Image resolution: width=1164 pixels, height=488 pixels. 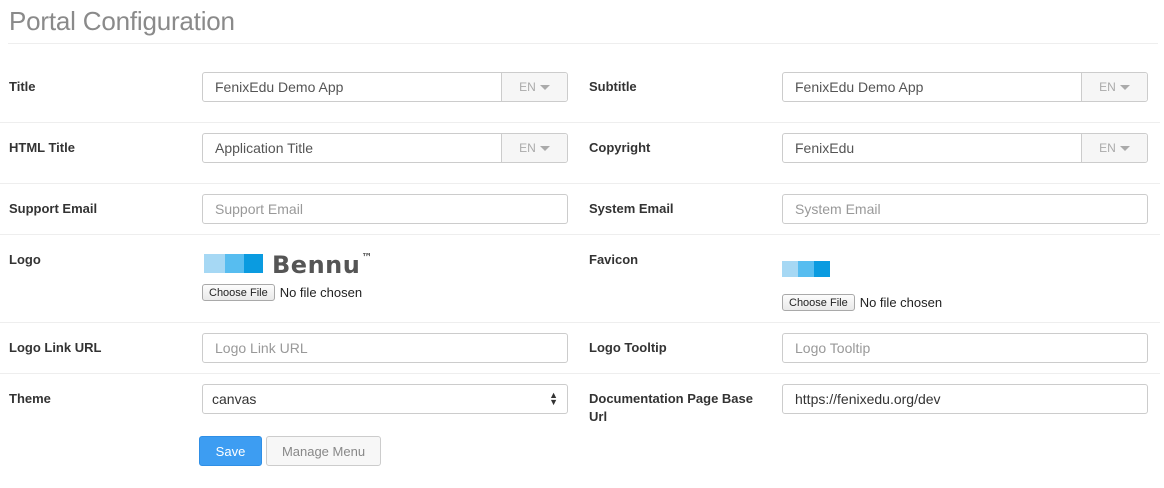 I want to click on logo-file-status: No file chosen, so click(x=321, y=292).